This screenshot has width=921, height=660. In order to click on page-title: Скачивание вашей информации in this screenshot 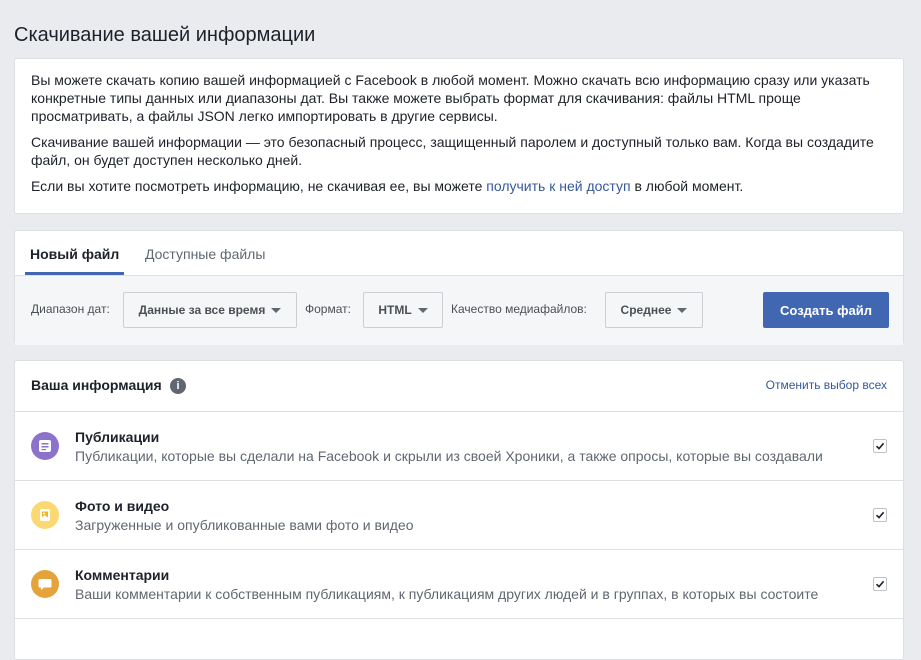, I will do `click(165, 35)`.